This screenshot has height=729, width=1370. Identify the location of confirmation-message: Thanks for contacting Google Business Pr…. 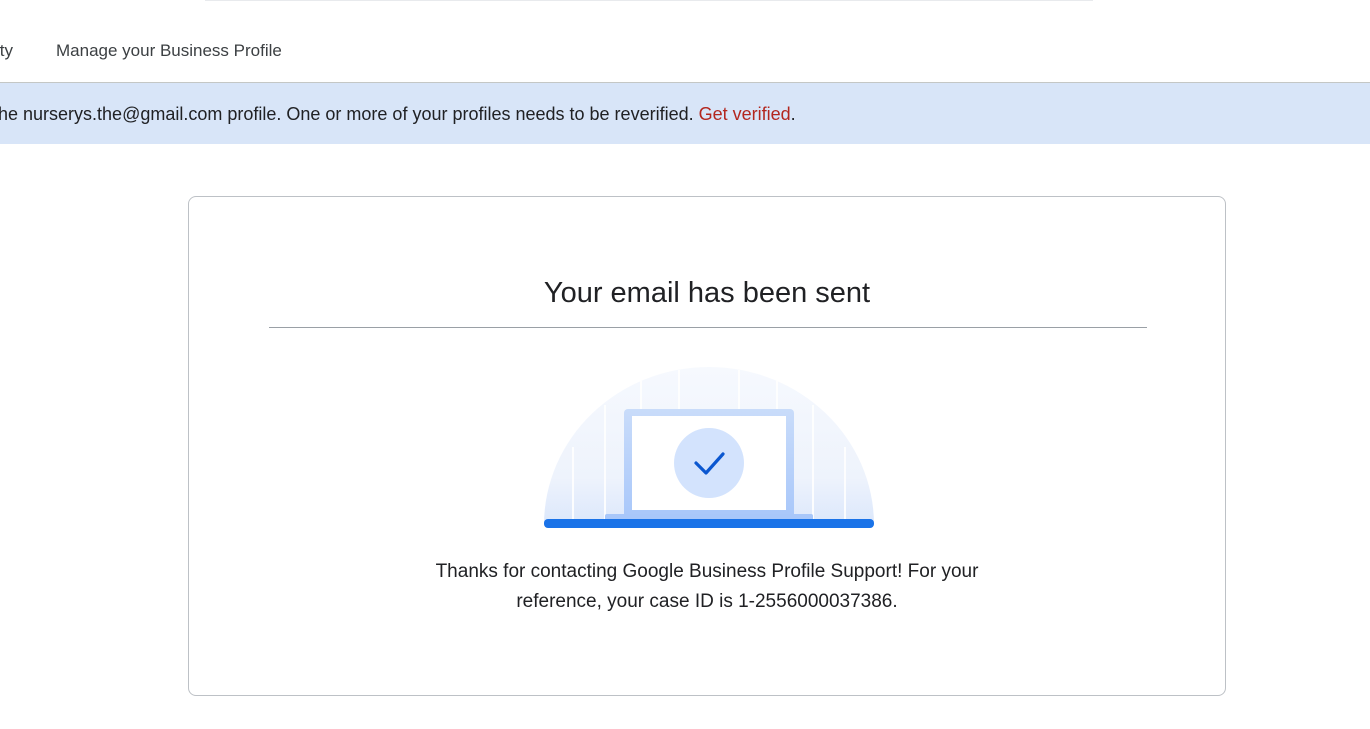
(707, 587).